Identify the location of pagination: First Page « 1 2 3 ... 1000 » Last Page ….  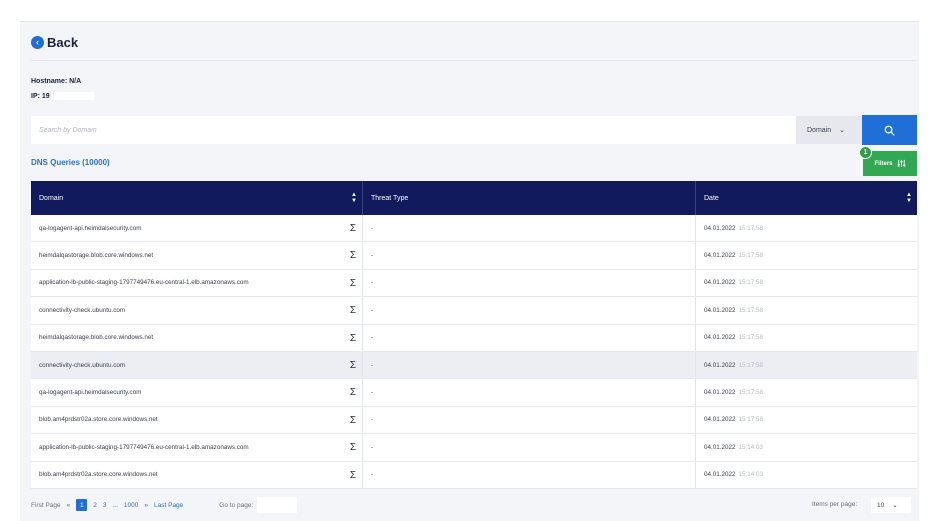
(164, 505).